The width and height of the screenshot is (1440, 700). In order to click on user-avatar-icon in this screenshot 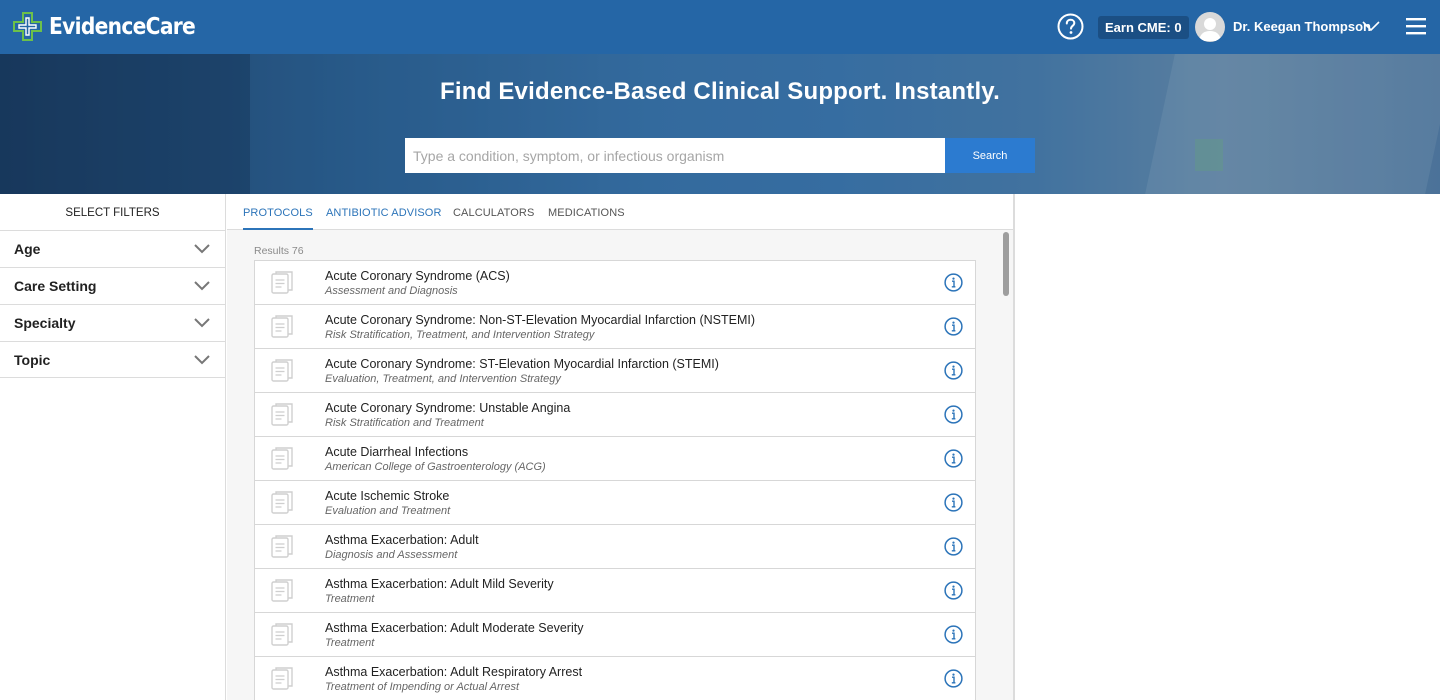, I will do `click(1210, 27)`.